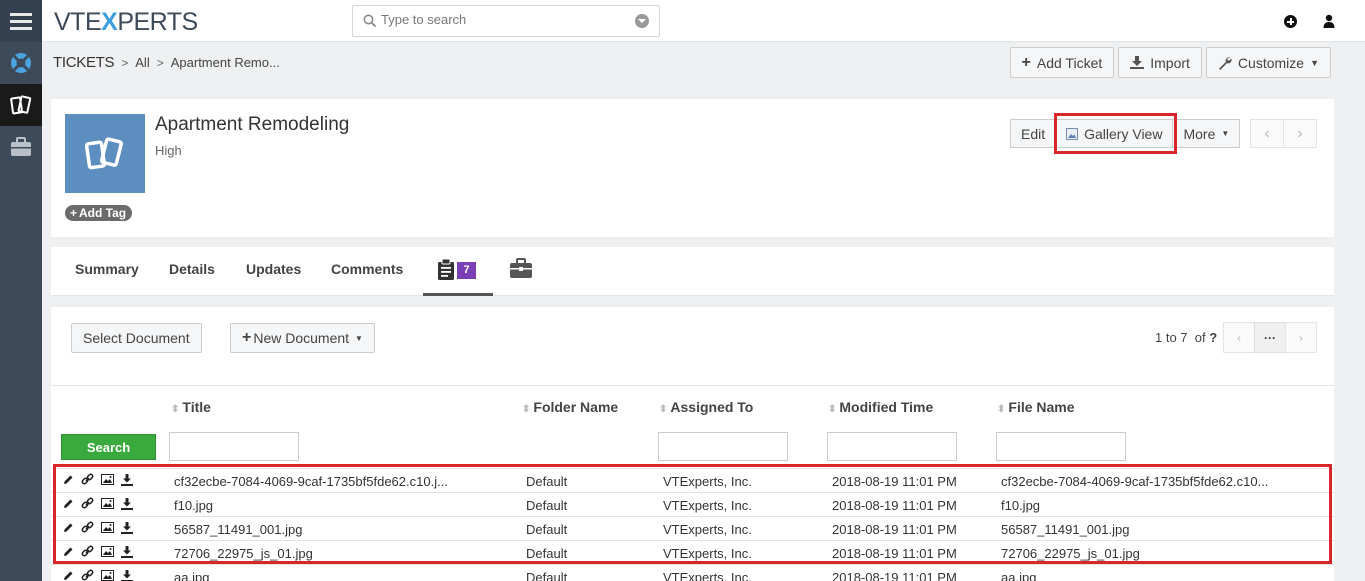 The width and height of the screenshot is (1365, 581). What do you see at coordinates (107, 271) in the screenshot?
I see `tab-summary: Summary` at bounding box center [107, 271].